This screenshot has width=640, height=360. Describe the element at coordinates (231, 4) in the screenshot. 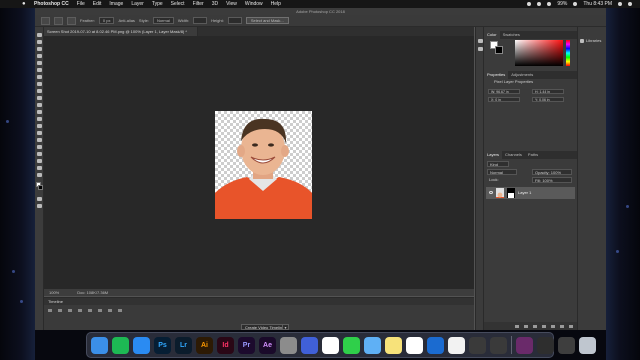

I see `menu-view: View` at that location.